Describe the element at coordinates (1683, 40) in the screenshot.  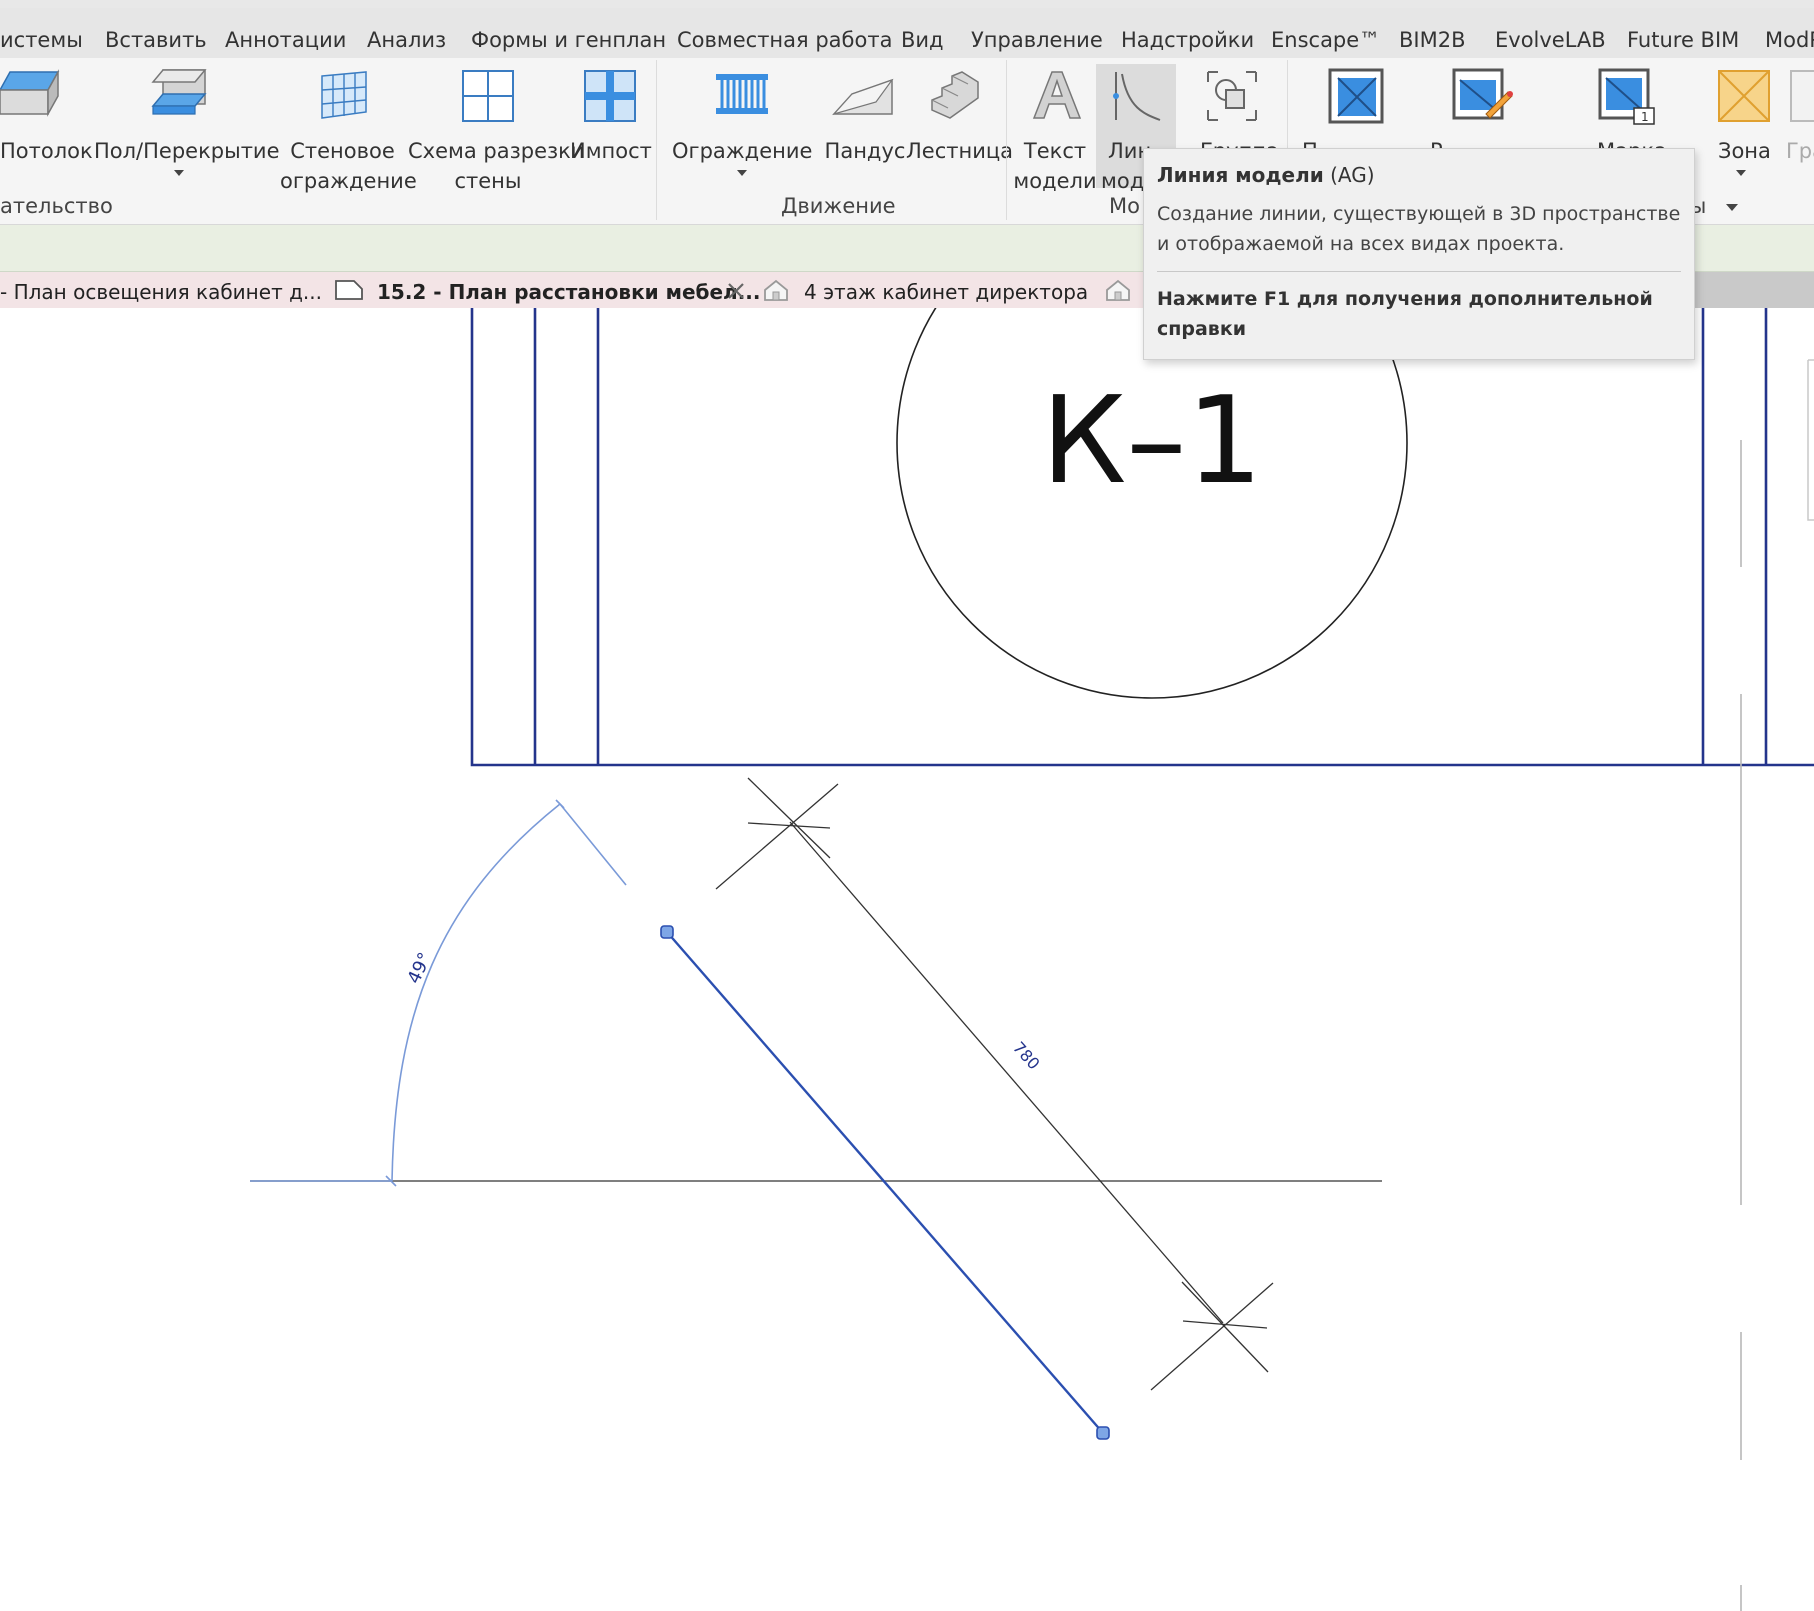
I see `tab-future-bim: Future BIM` at that location.